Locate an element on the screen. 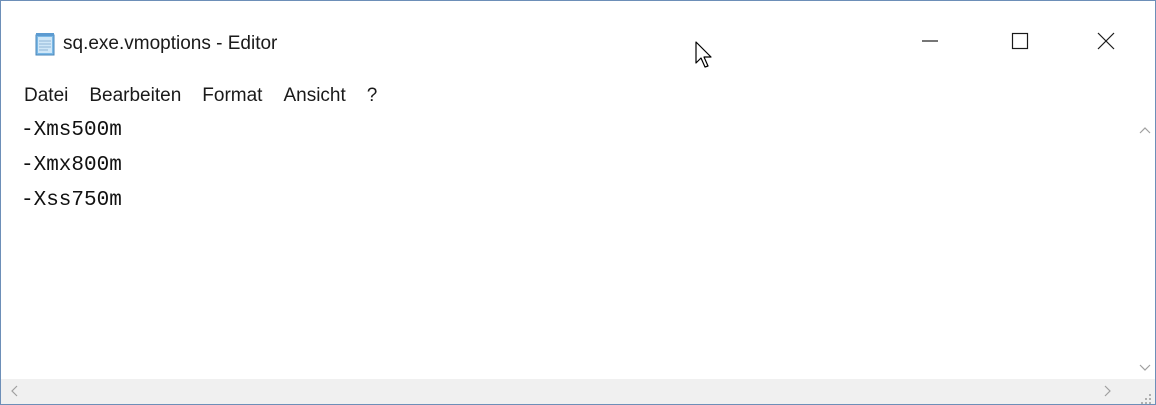 The height and width of the screenshot is (405, 1156). chevron-right-icon is located at coordinates (1108, 393).